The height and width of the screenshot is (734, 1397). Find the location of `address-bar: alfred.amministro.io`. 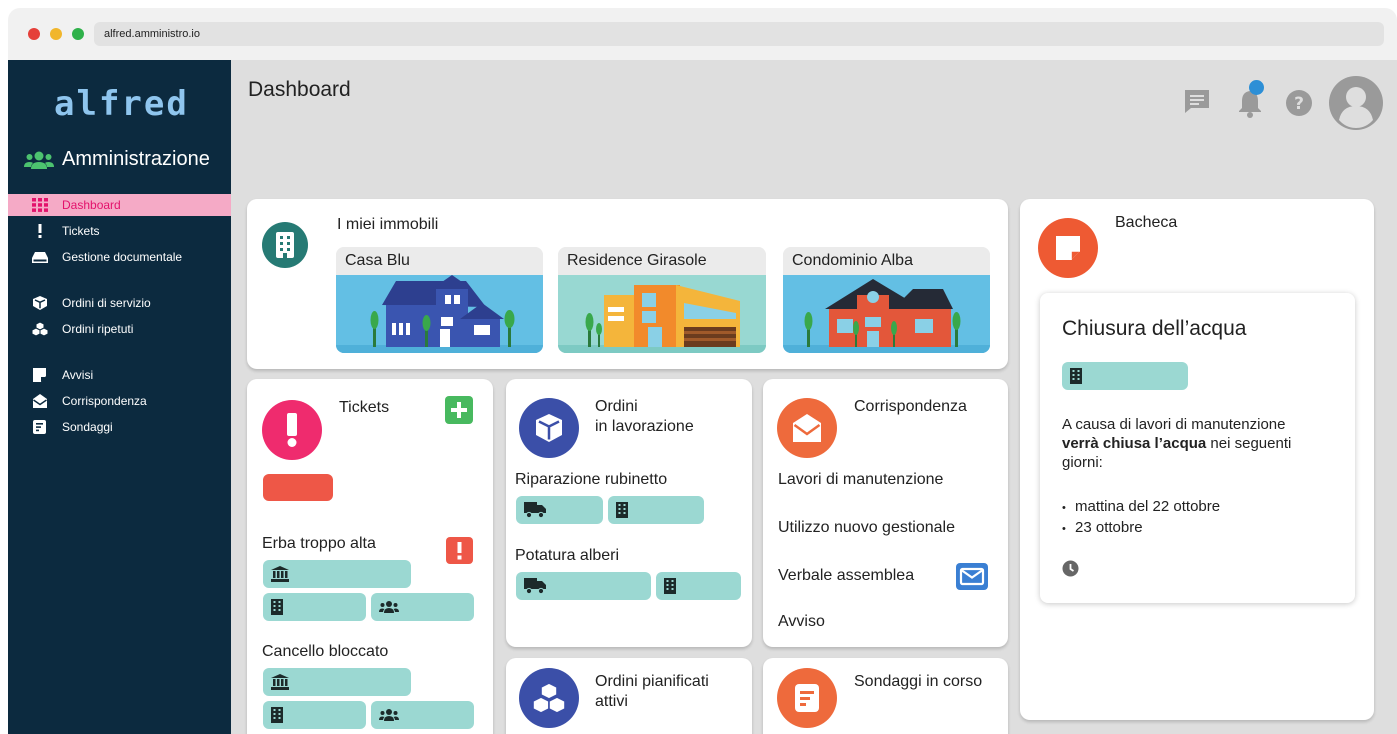

address-bar: alfred.amministro.io is located at coordinates (739, 34).